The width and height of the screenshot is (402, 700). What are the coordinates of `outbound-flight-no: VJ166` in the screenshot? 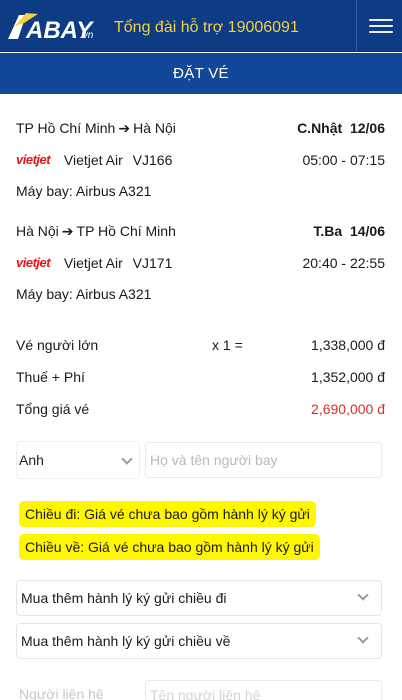 It's located at (152, 160).